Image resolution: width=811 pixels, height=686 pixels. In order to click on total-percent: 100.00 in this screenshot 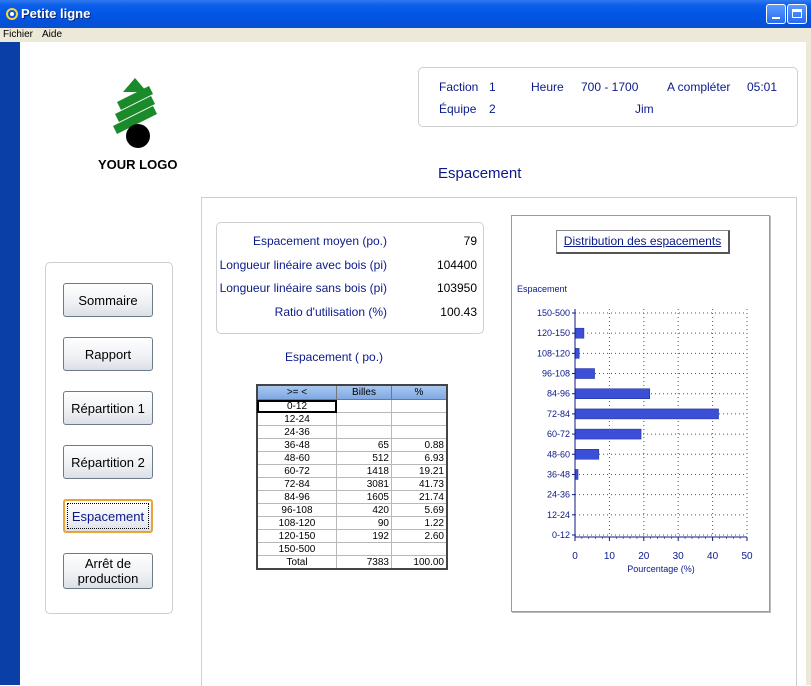, I will do `click(419, 562)`.